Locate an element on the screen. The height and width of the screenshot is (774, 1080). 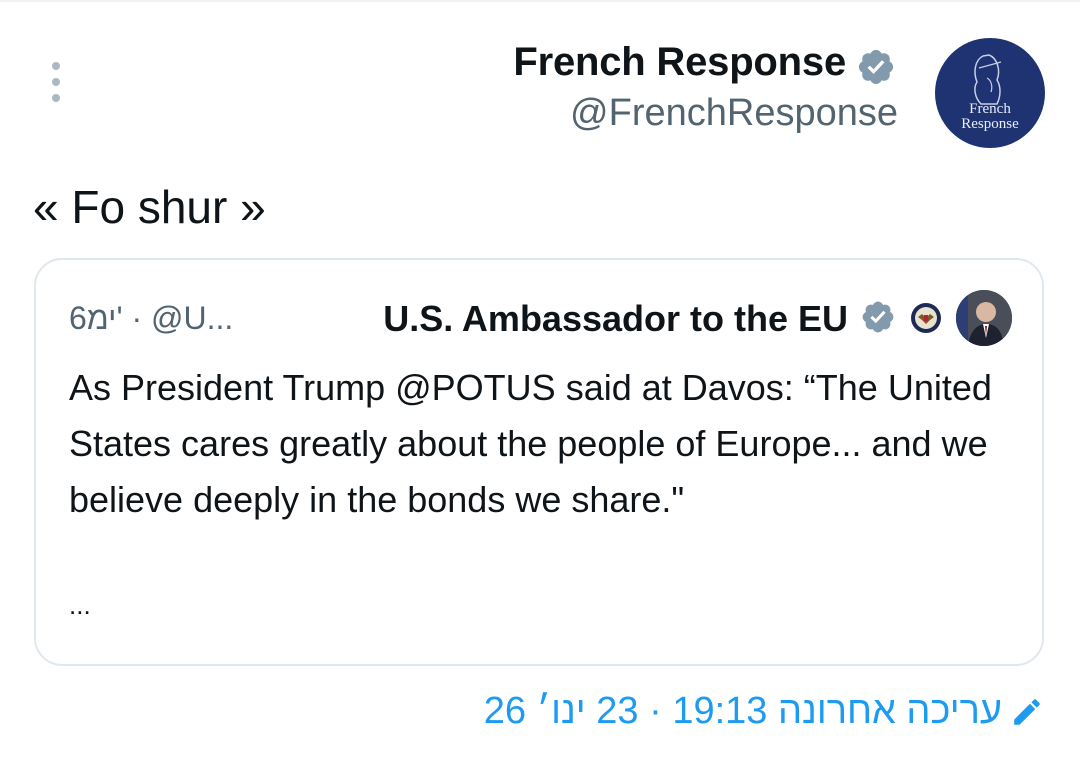
avatar-text: French Response is located at coordinates (990, 116).